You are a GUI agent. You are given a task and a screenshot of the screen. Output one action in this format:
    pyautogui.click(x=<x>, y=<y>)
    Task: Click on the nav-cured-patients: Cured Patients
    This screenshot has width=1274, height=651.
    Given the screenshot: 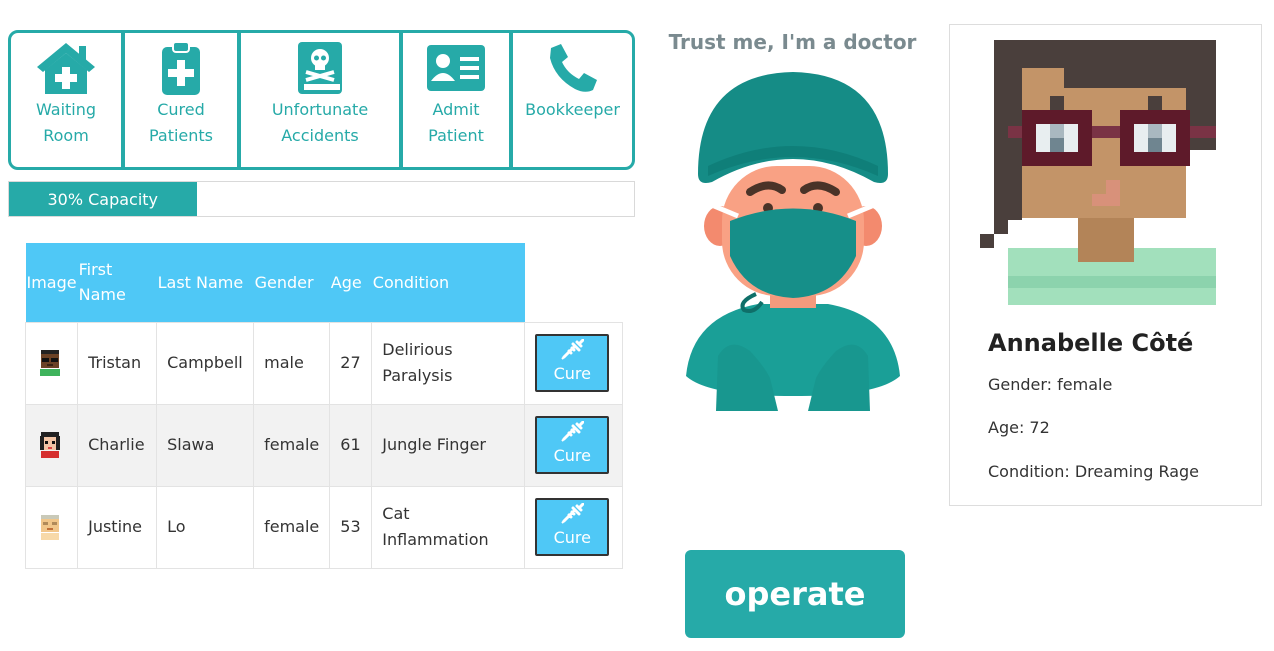 What is the action you would take?
    pyautogui.click(x=183, y=100)
    